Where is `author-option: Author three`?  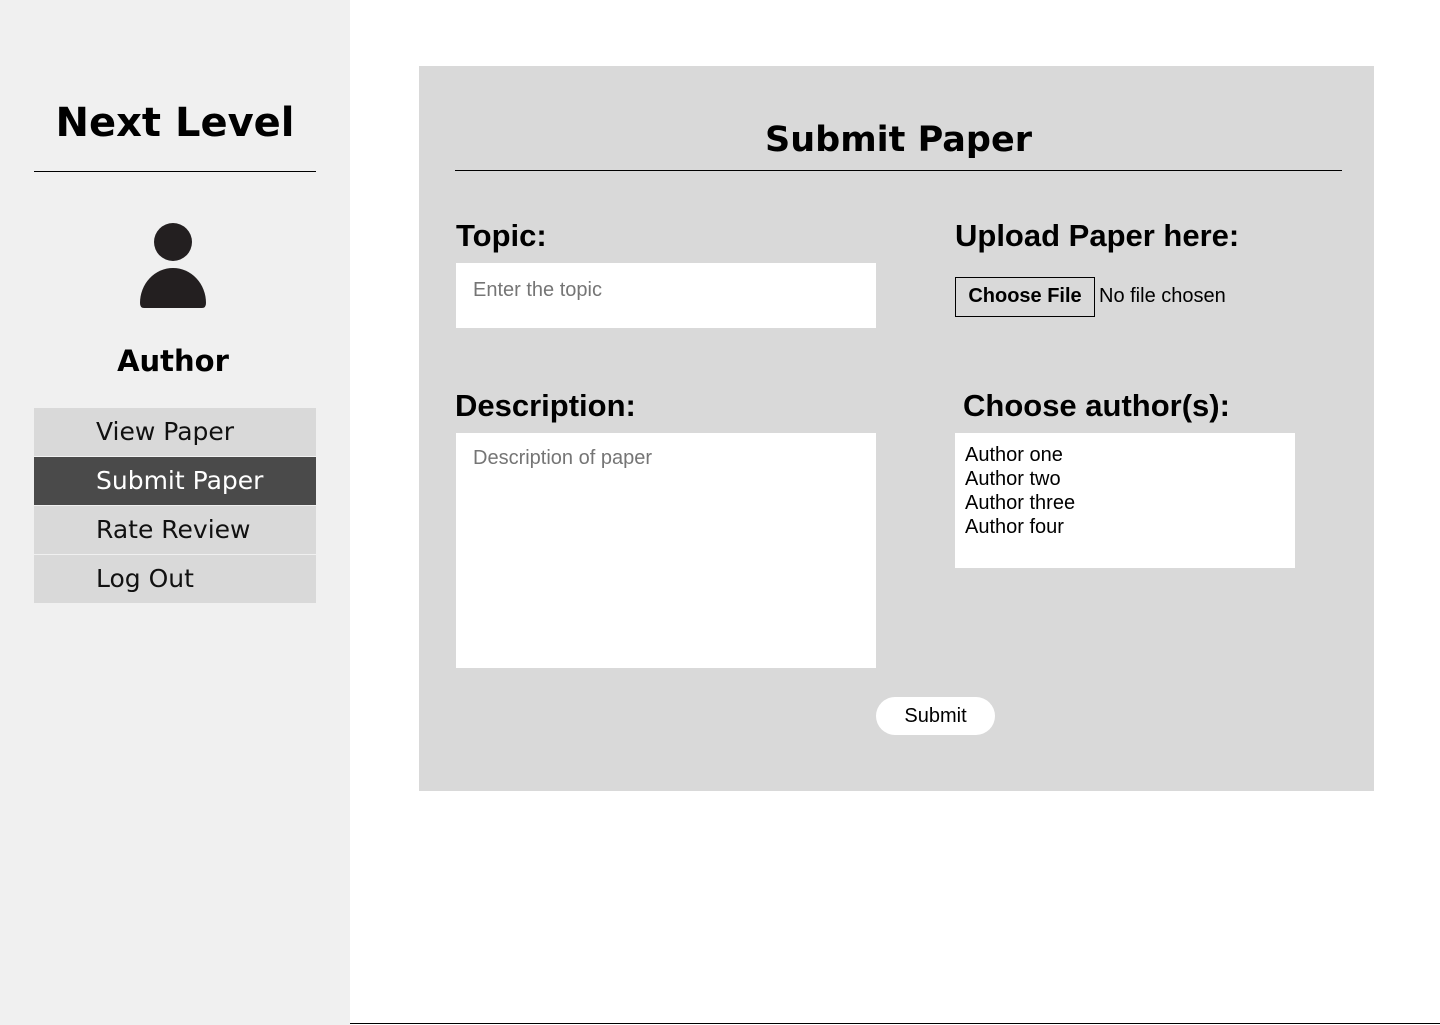
author-option: Author three is located at coordinates (1125, 503).